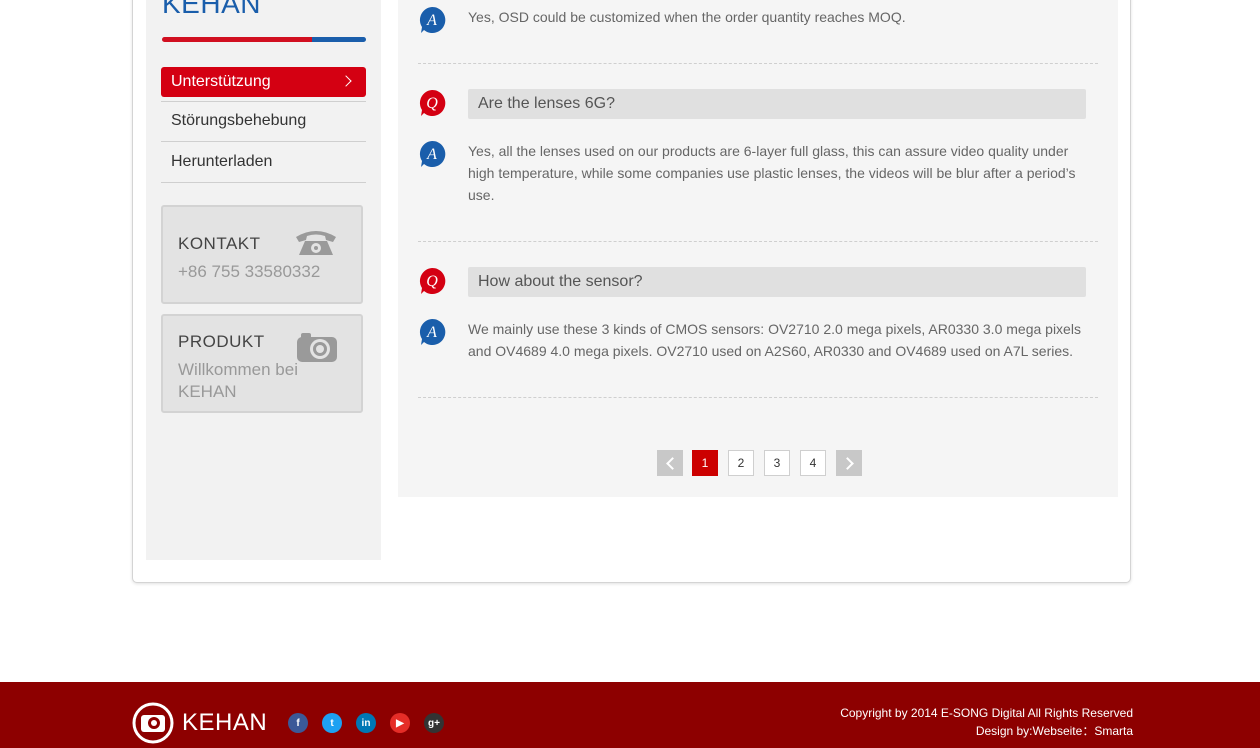  I want to click on camera-icon, so click(317, 347).